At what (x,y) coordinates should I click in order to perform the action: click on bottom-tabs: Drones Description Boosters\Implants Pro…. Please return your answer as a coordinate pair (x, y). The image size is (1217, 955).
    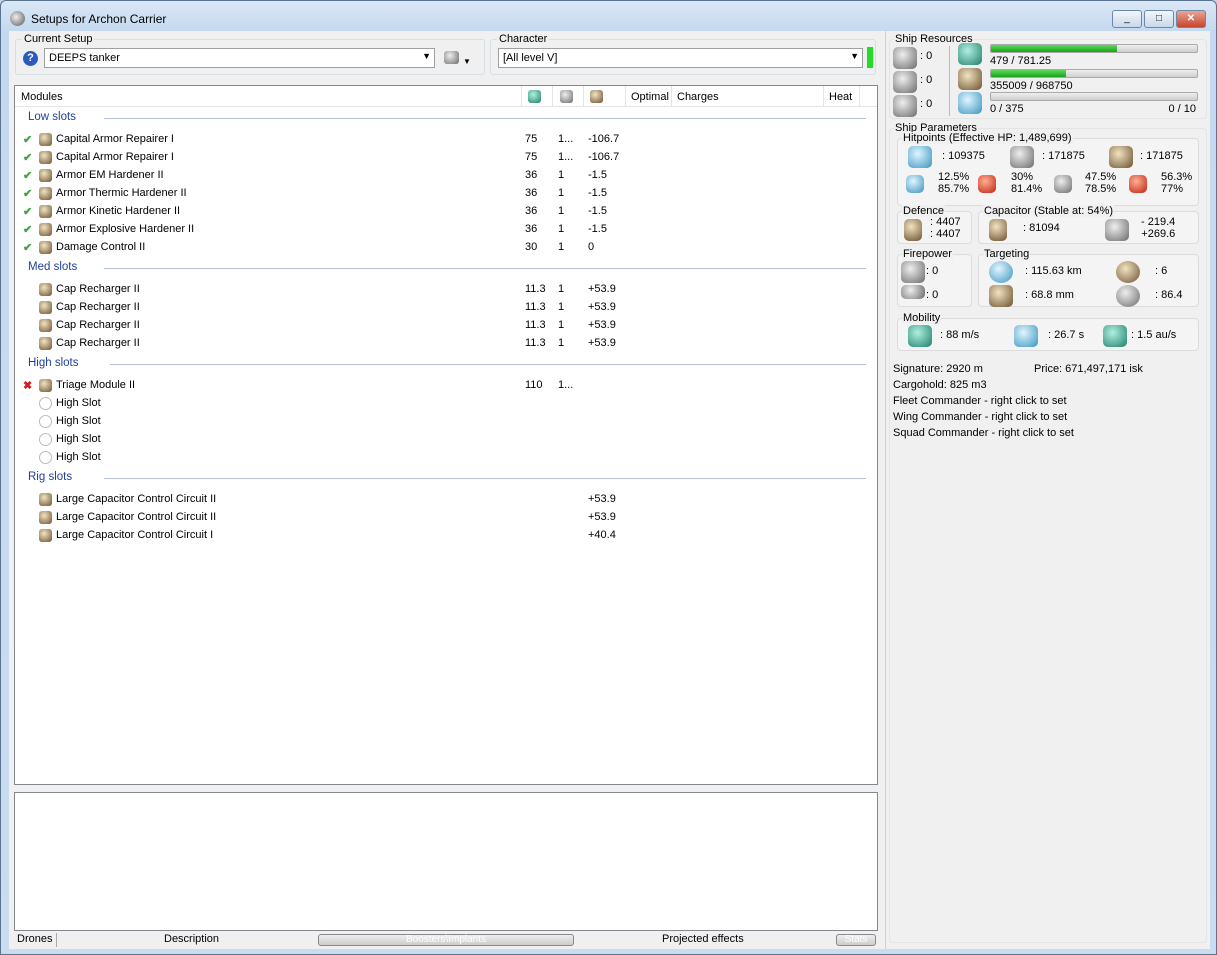
    Looking at the image, I should click on (446, 940).